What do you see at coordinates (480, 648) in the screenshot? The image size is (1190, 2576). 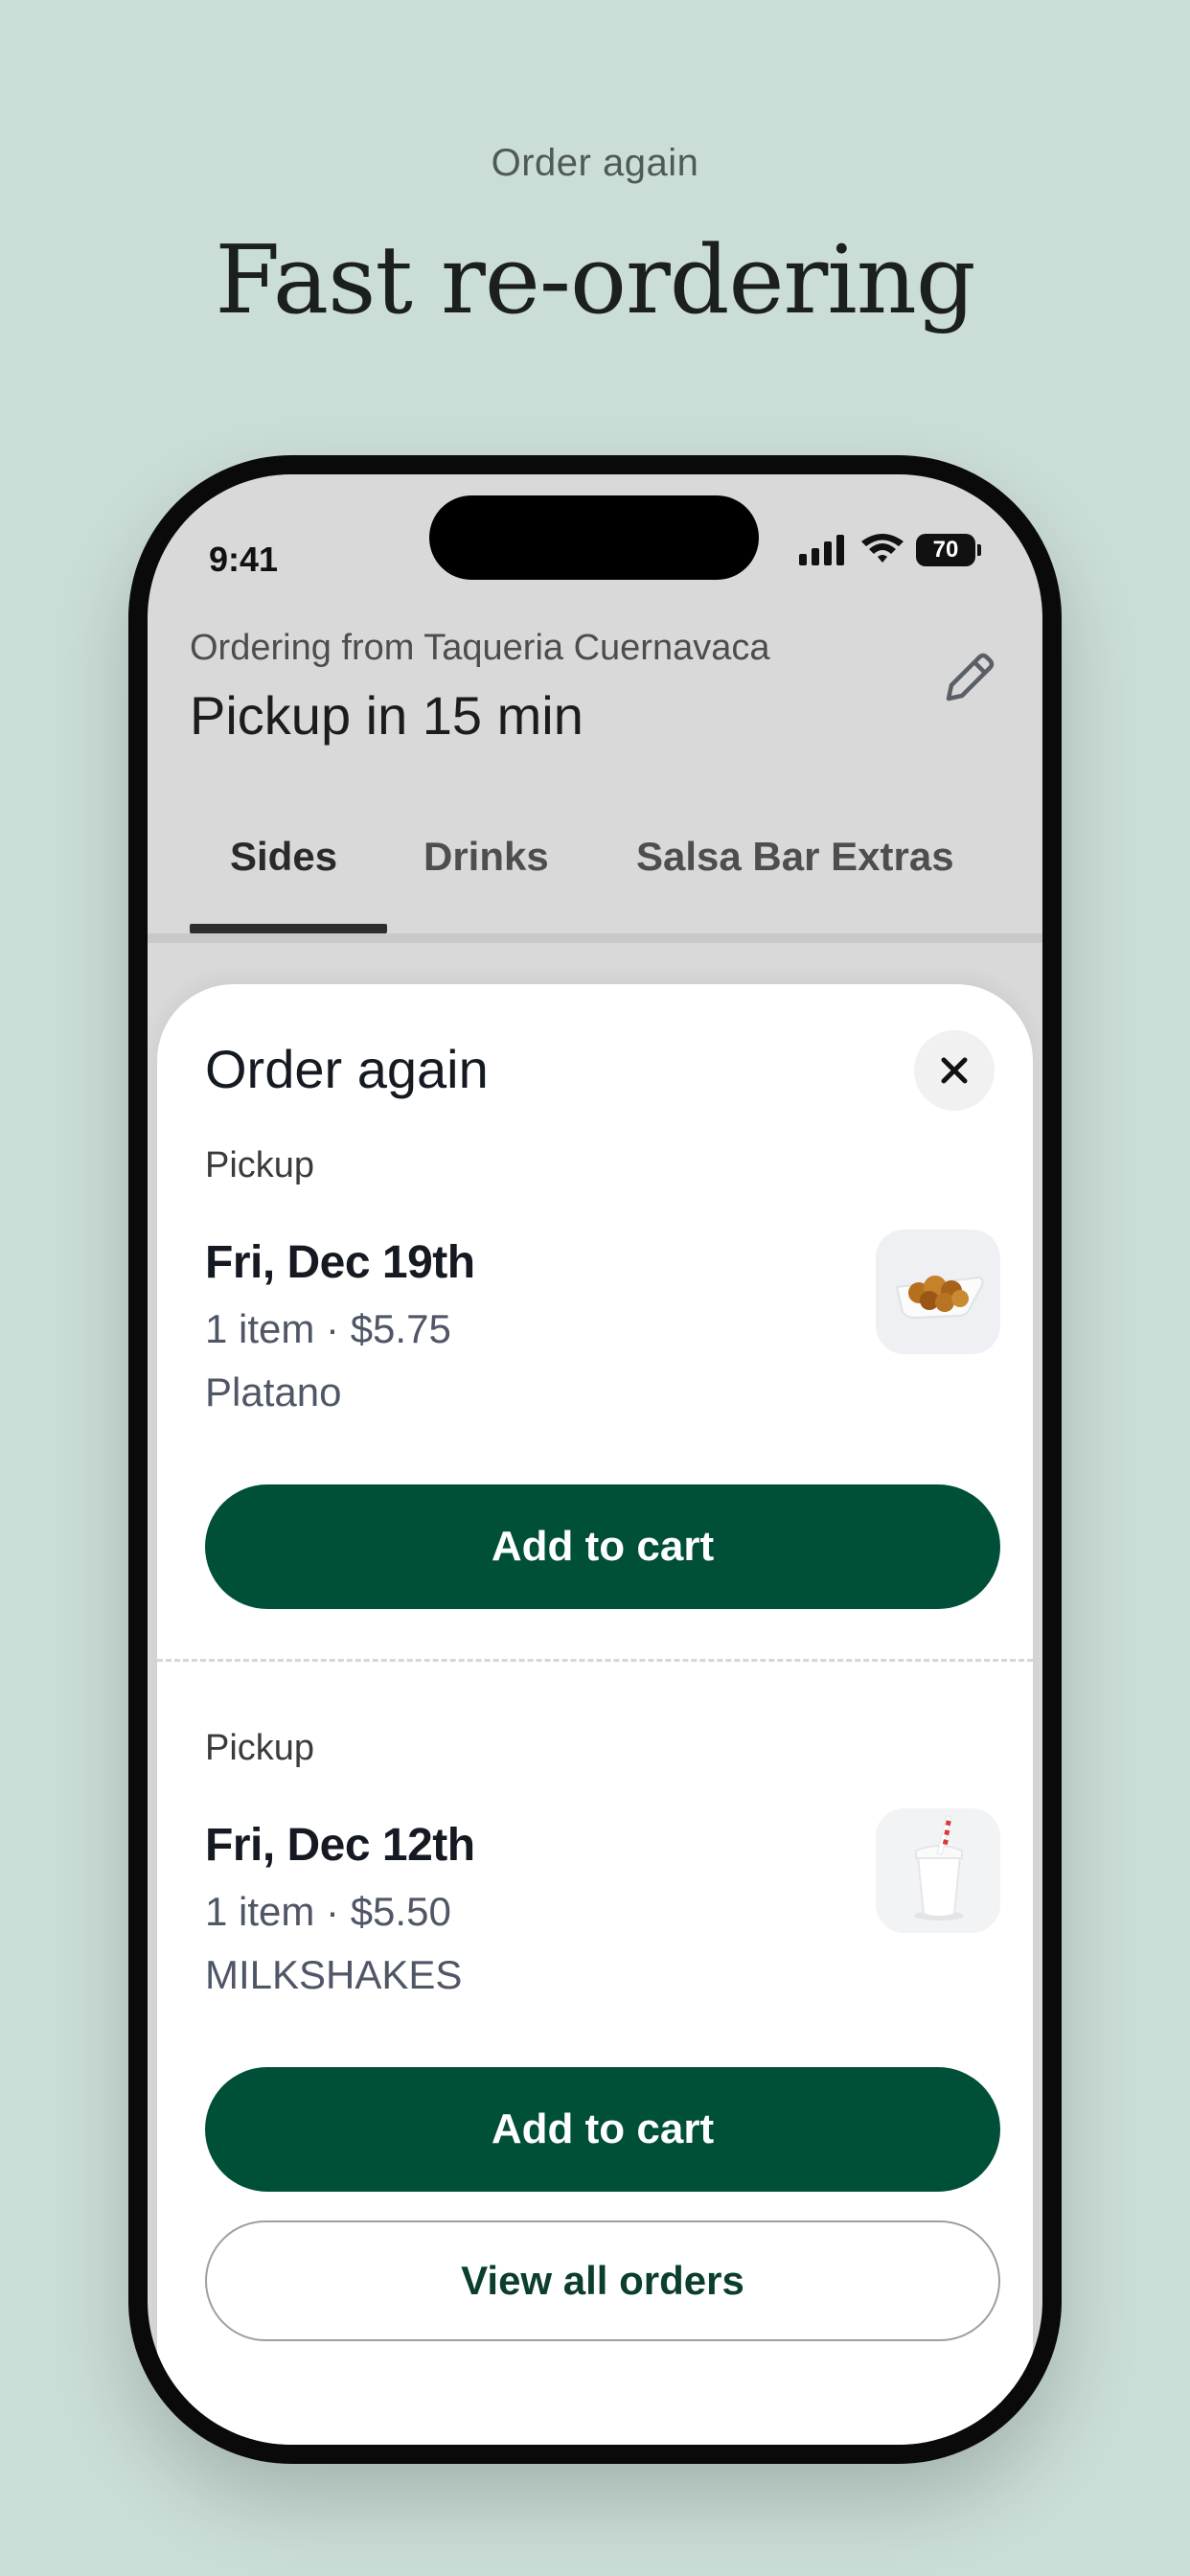 I see `ordering-from-label: Ordering from Taqueria Cuernavaca` at bounding box center [480, 648].